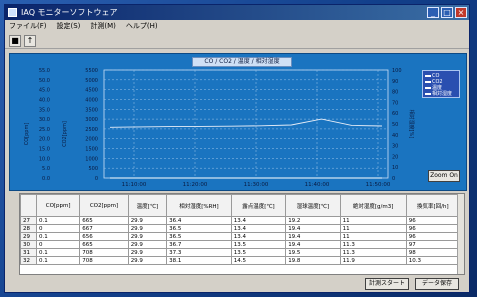 Image resolution: width=477 pixels, height=297 pixels. I want to click on table-row: 28 0 667 29.9 36.5 13.4 19.4 11 96, so click(240, 228).